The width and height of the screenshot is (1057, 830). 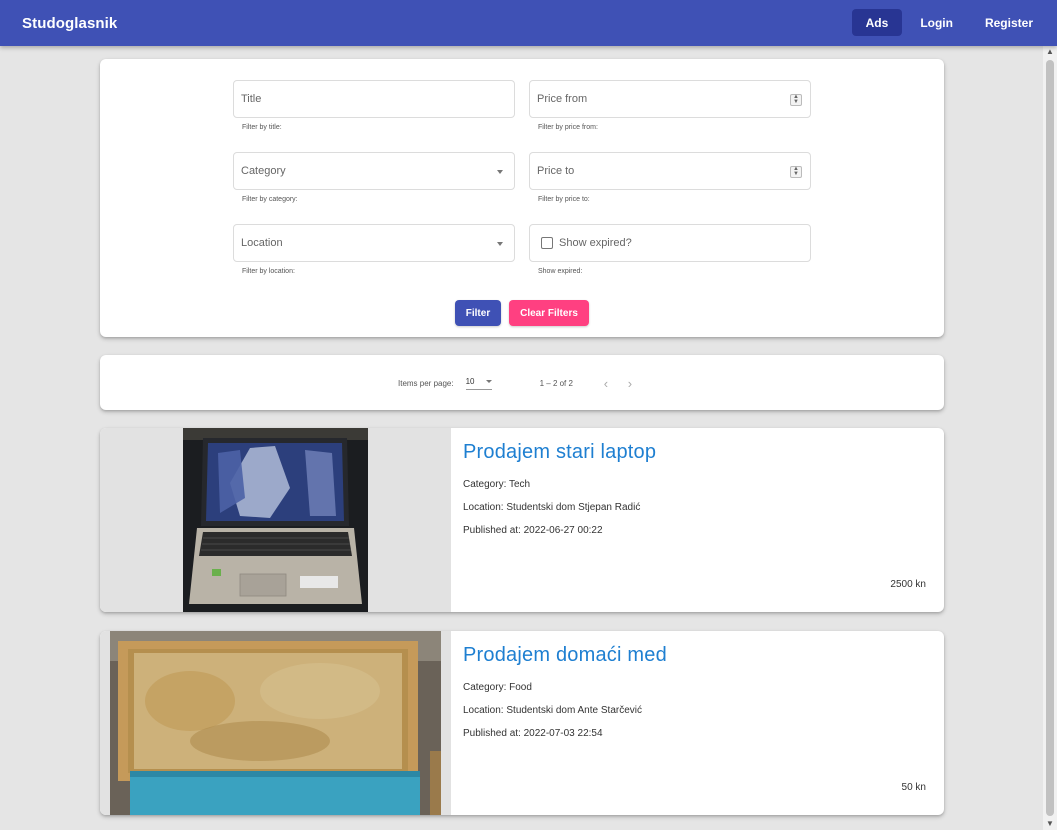 I want to click on title-input: Title, so click(x=374, y=99).